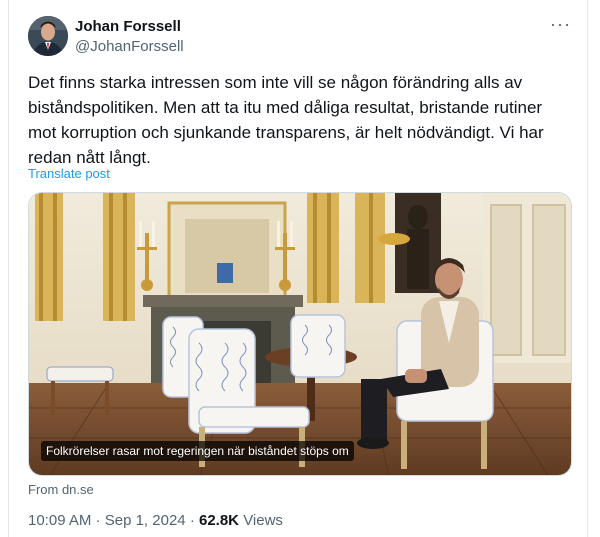 The width and height of the screenshot is (600, 537). Describe the element at coordinates (48, 36) in the screenshot. I see `avatar` at that location.